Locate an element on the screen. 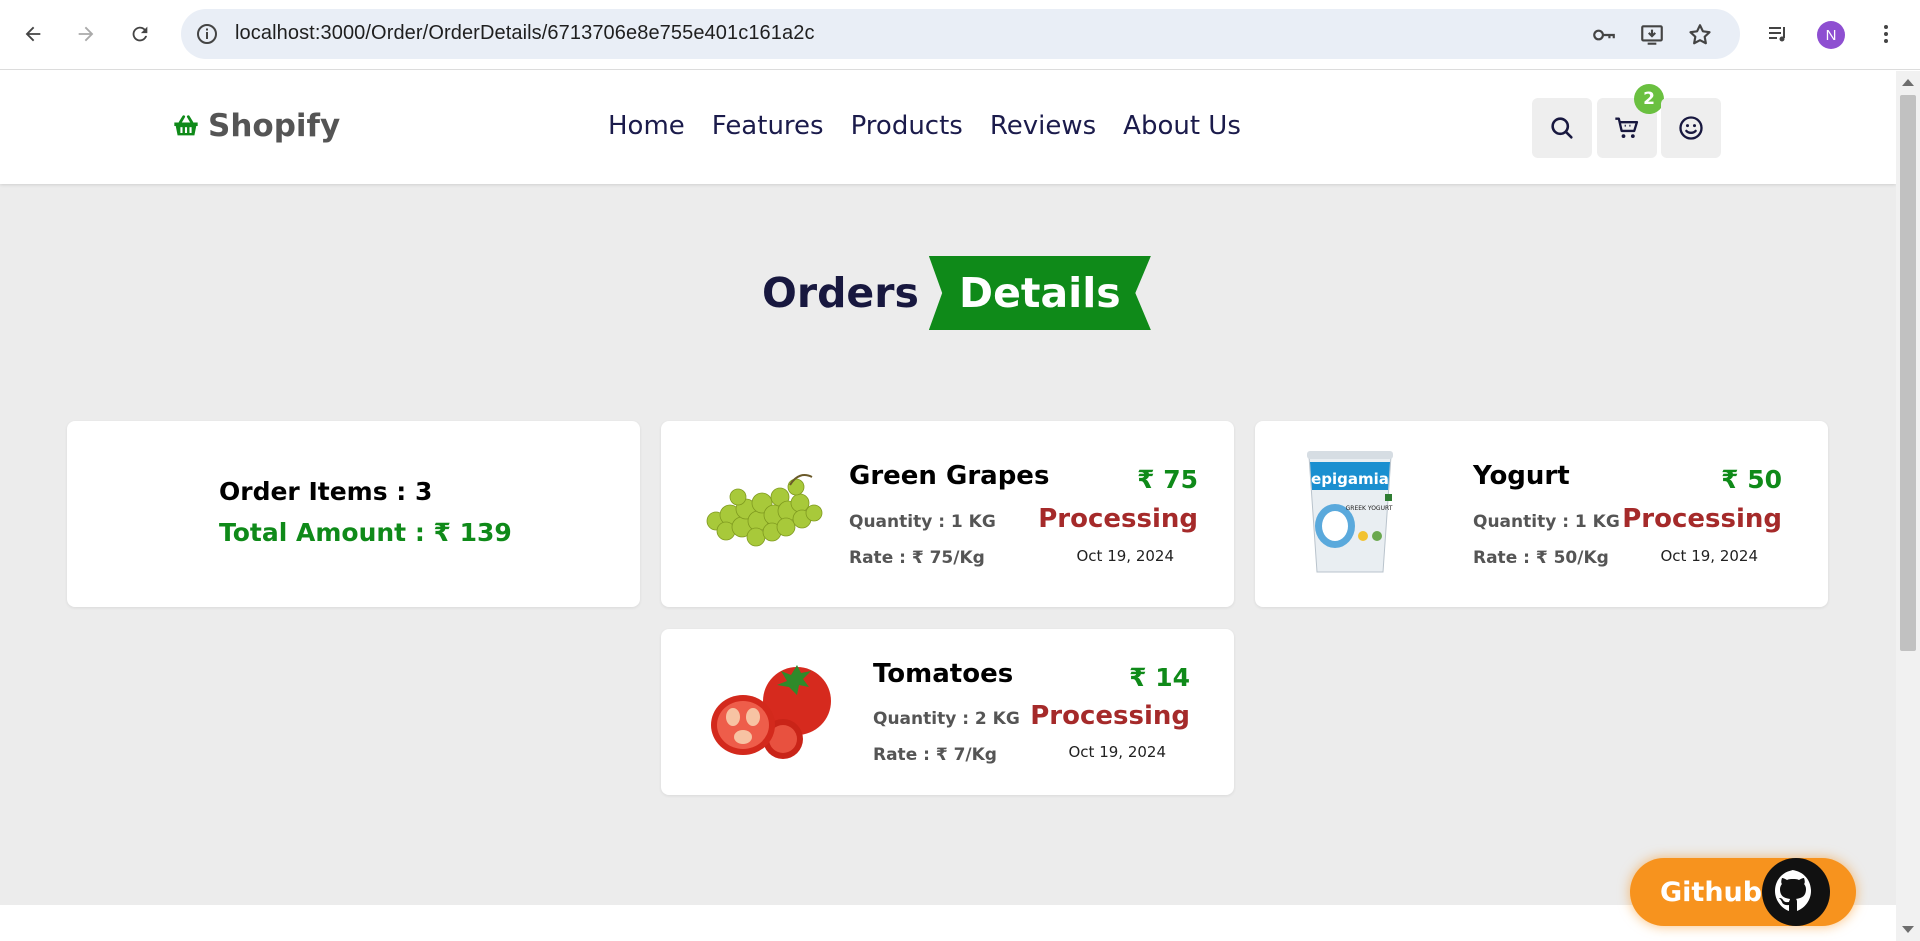 The image size is (1920, 941). kebab-menu-icon is located at coordinates (1886, 34).